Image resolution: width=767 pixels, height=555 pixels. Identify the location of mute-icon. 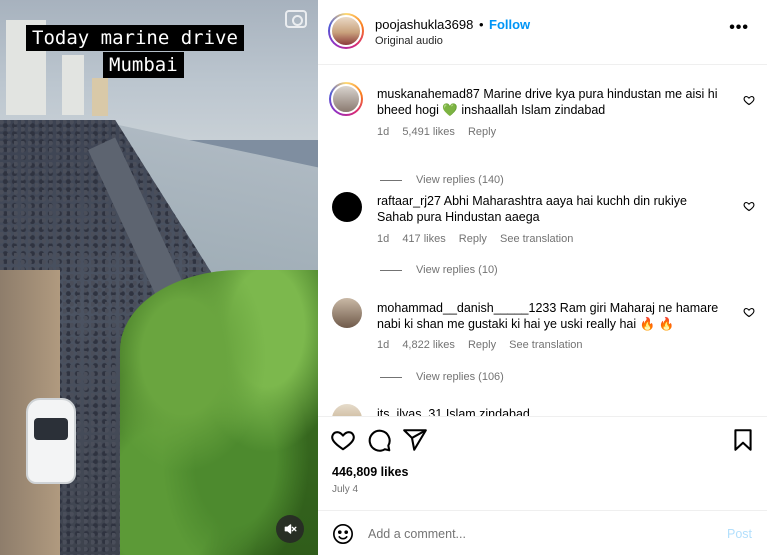
(290, 529).